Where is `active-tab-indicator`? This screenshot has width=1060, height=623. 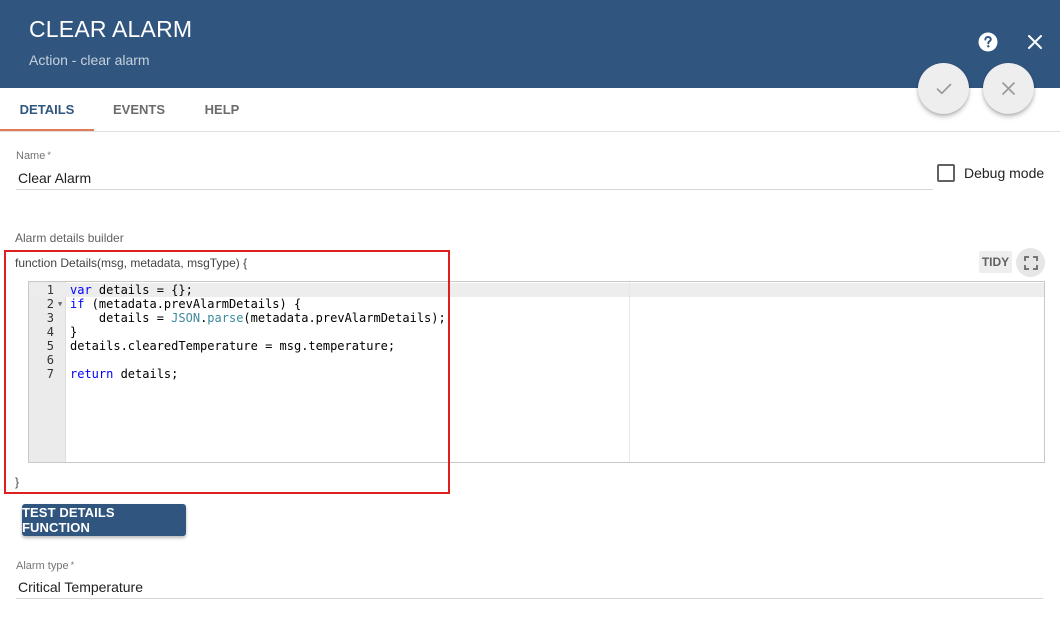
active-tab-indicator is located at coordinates (47, 130).